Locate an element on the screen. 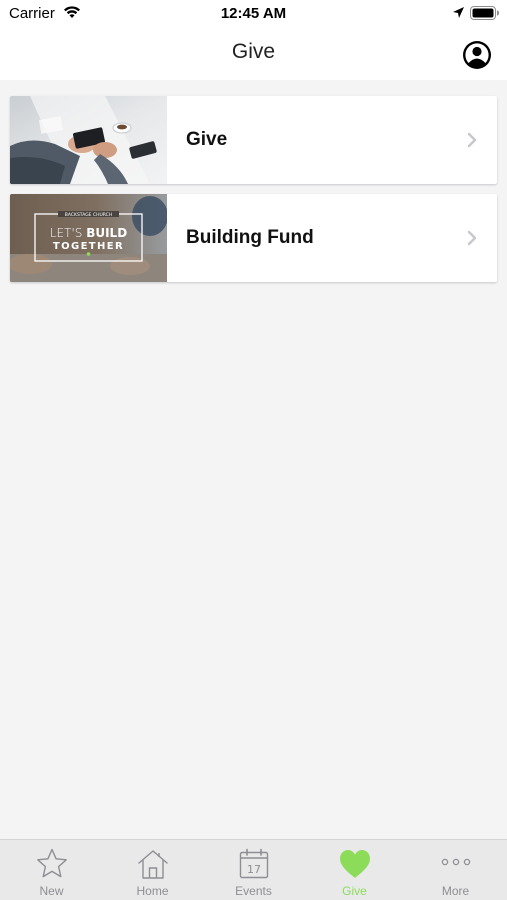  star-icon is located at coordinates (52, 863).